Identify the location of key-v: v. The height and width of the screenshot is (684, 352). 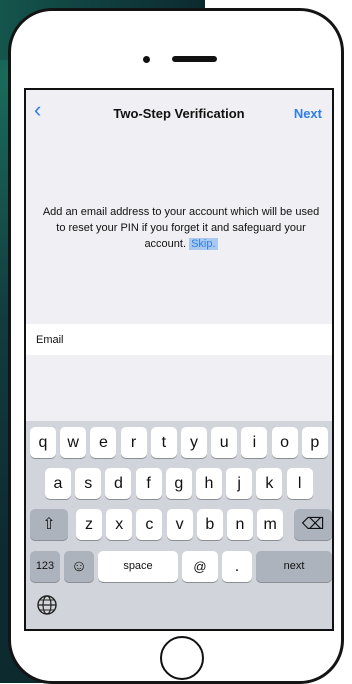
(179, 524).